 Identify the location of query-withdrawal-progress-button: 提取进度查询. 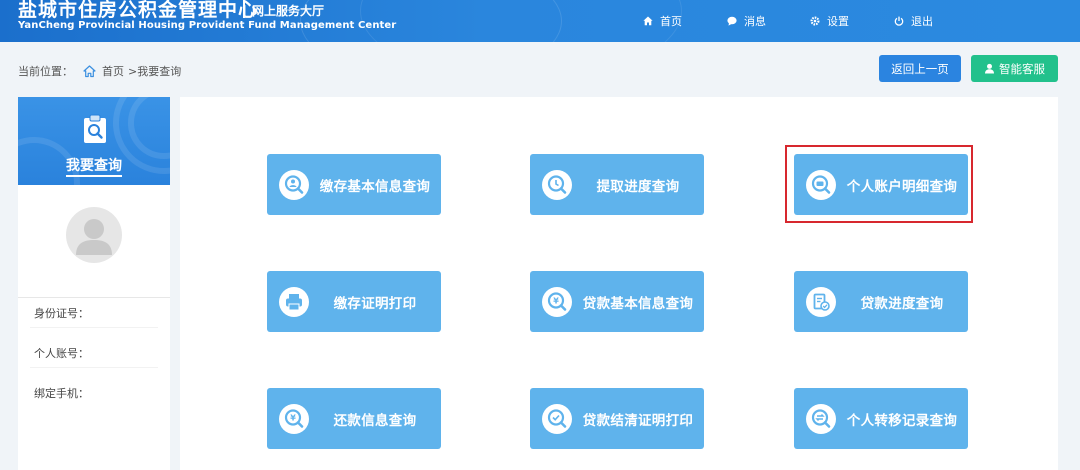
(617, 184).